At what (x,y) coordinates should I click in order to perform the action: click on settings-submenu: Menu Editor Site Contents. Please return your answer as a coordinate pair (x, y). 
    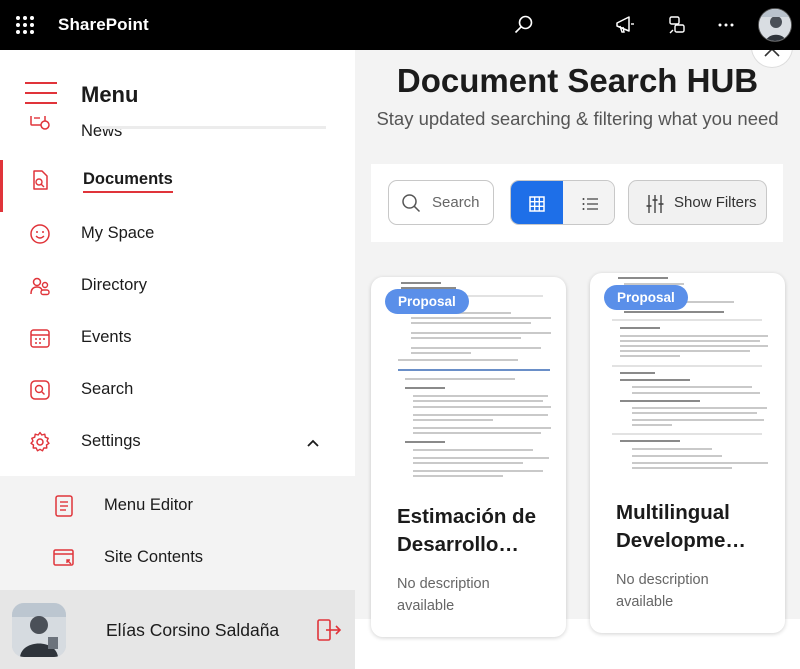
    Looking at the image, I should click on (177, 533).